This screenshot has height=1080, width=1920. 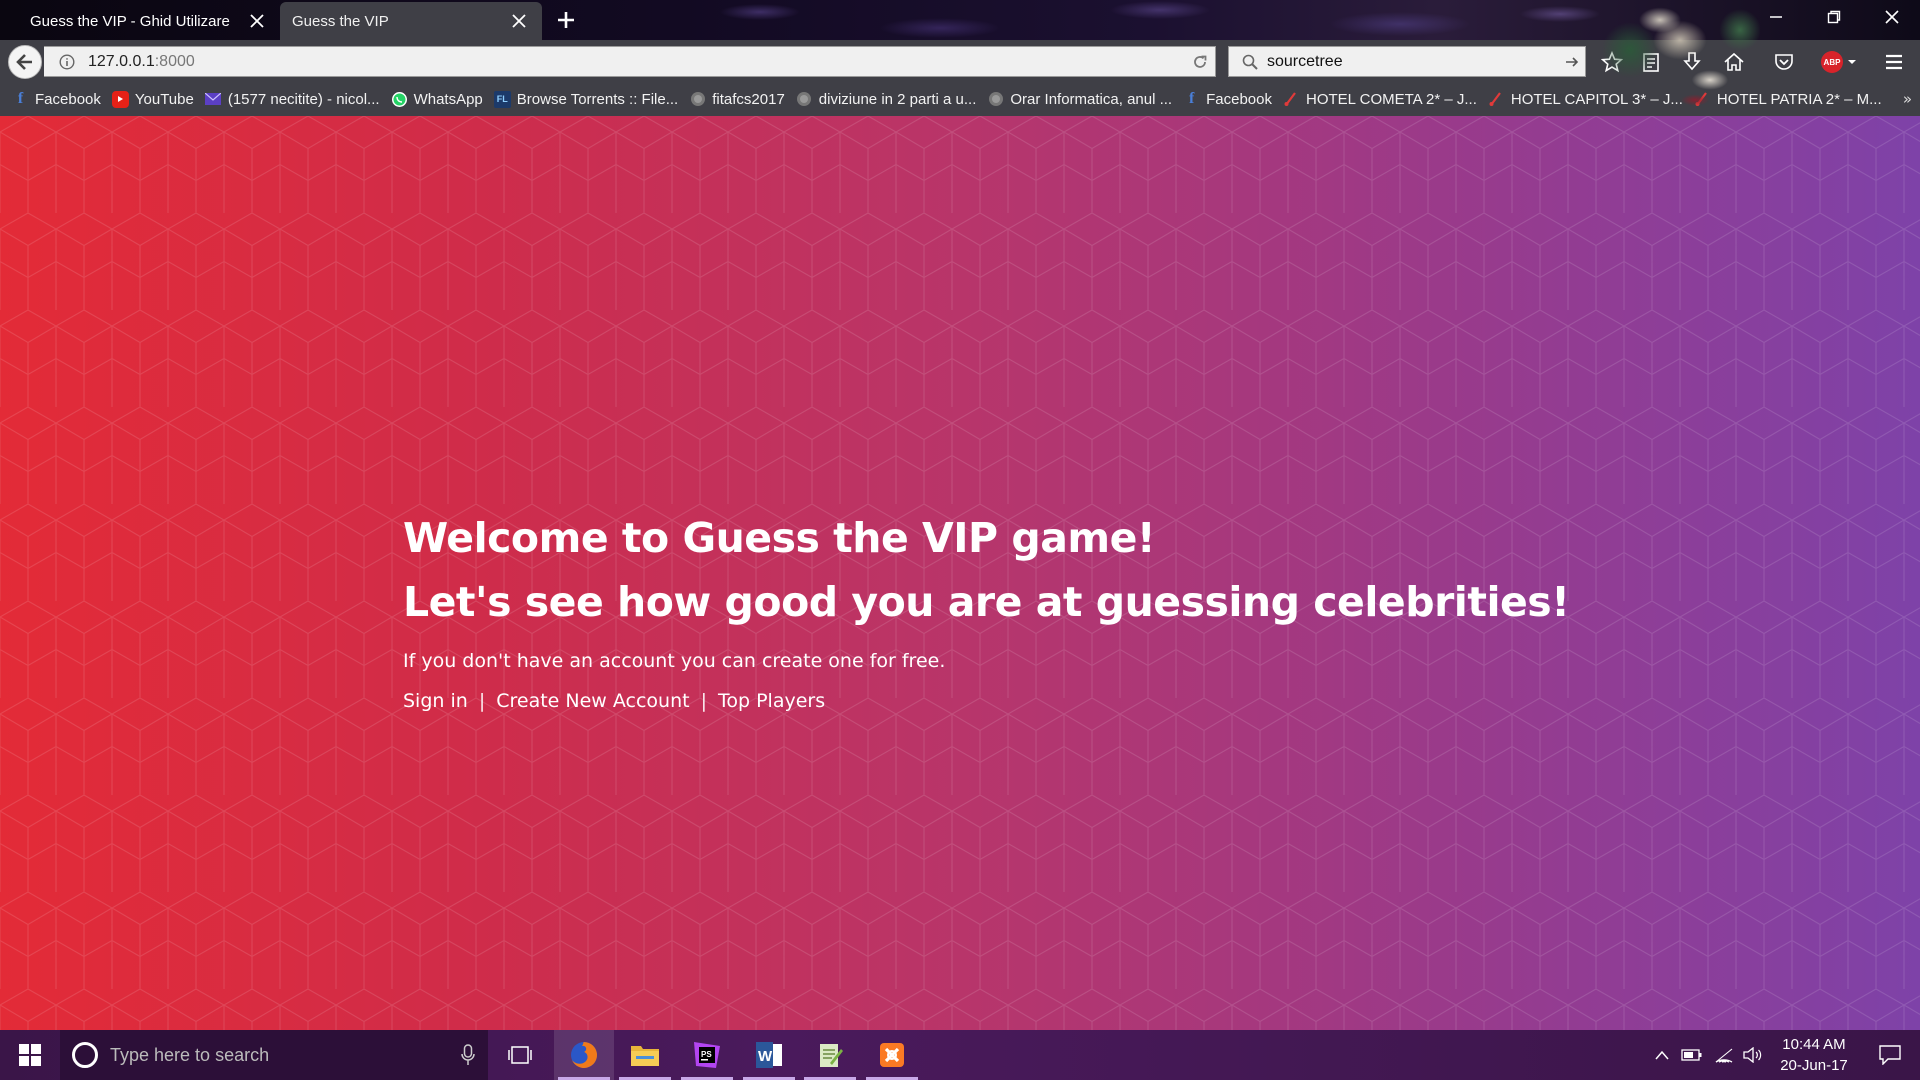 I want to click on clock-time: 10:44 AM, so click(x=1814, y=1044).